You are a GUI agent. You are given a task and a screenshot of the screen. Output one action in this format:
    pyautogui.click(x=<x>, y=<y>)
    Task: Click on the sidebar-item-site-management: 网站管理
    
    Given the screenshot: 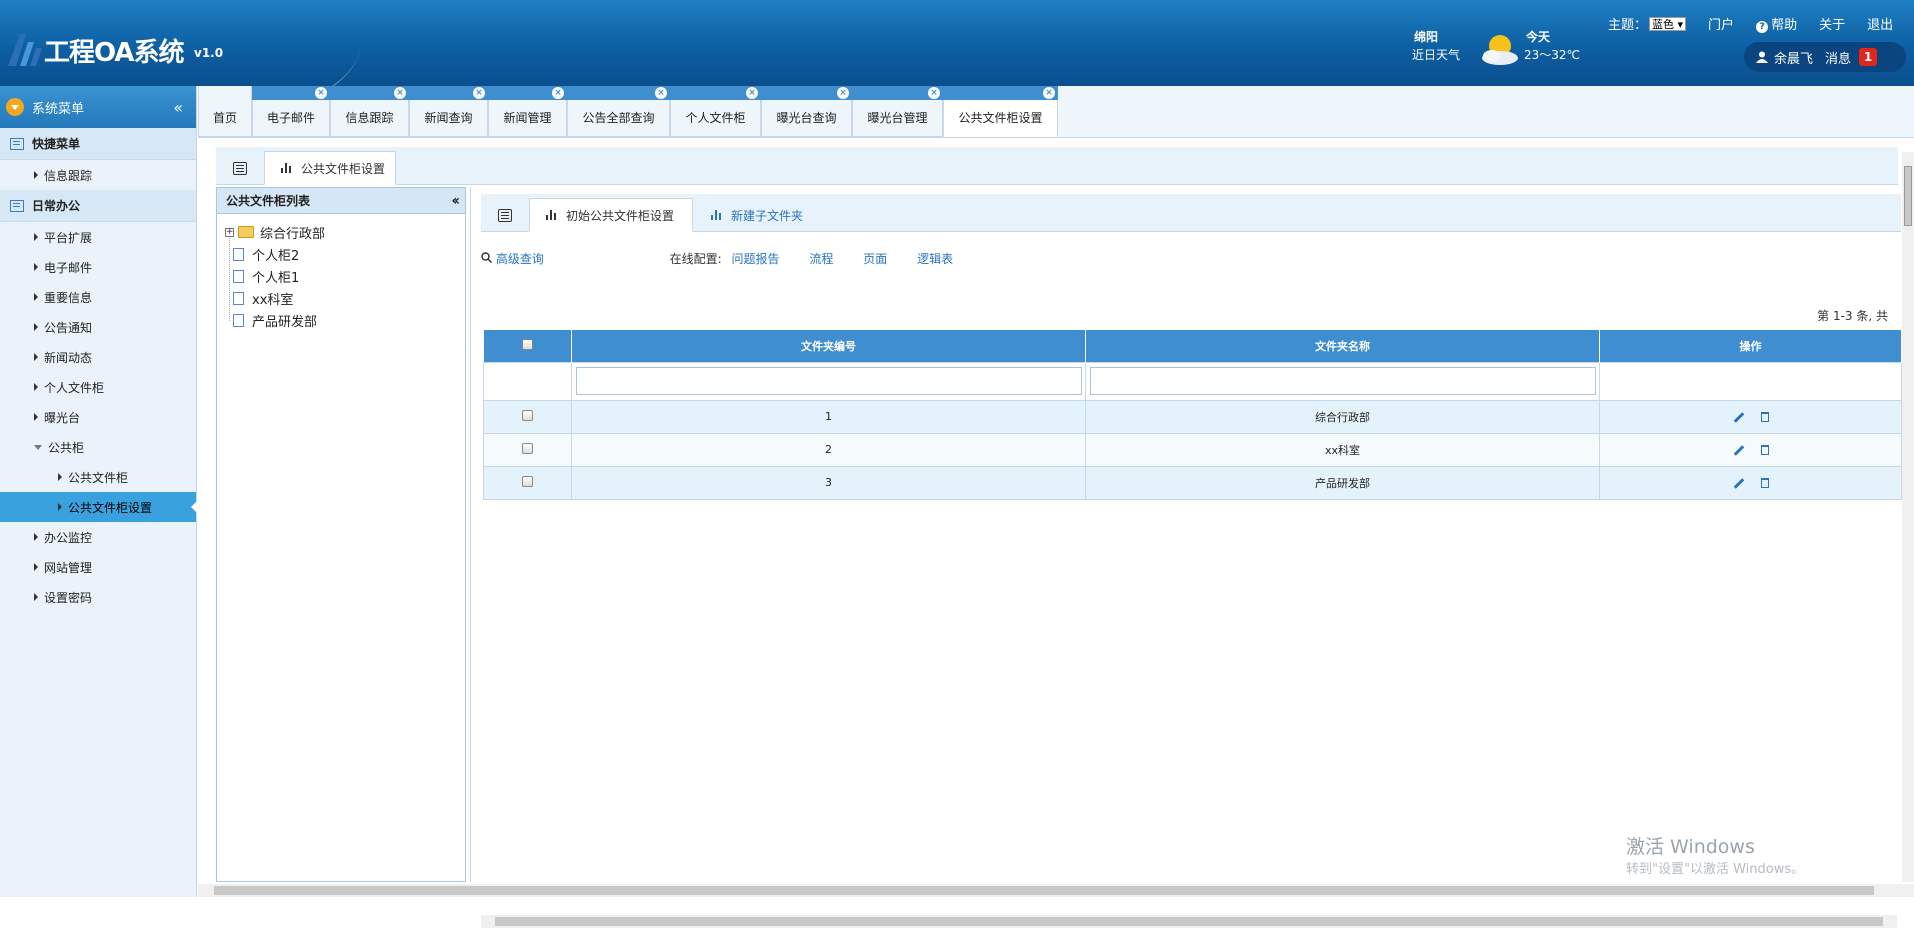 What is the action you would take?
    pyautogui.click(x=98, y=567)
    